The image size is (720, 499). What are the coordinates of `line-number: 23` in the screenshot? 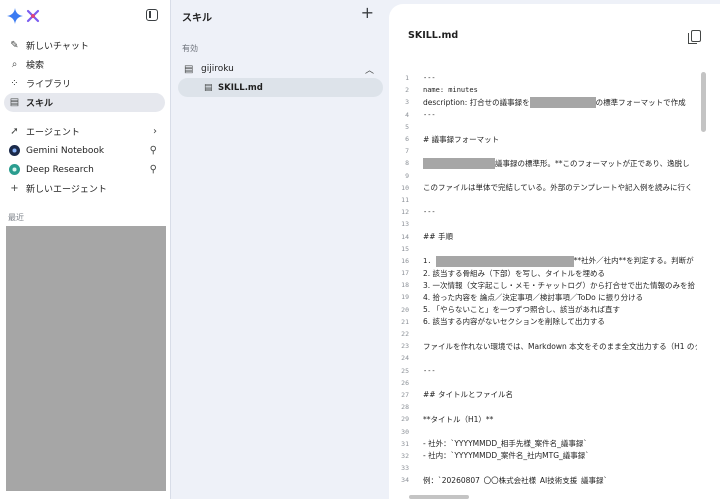 It's located at (405, 346).